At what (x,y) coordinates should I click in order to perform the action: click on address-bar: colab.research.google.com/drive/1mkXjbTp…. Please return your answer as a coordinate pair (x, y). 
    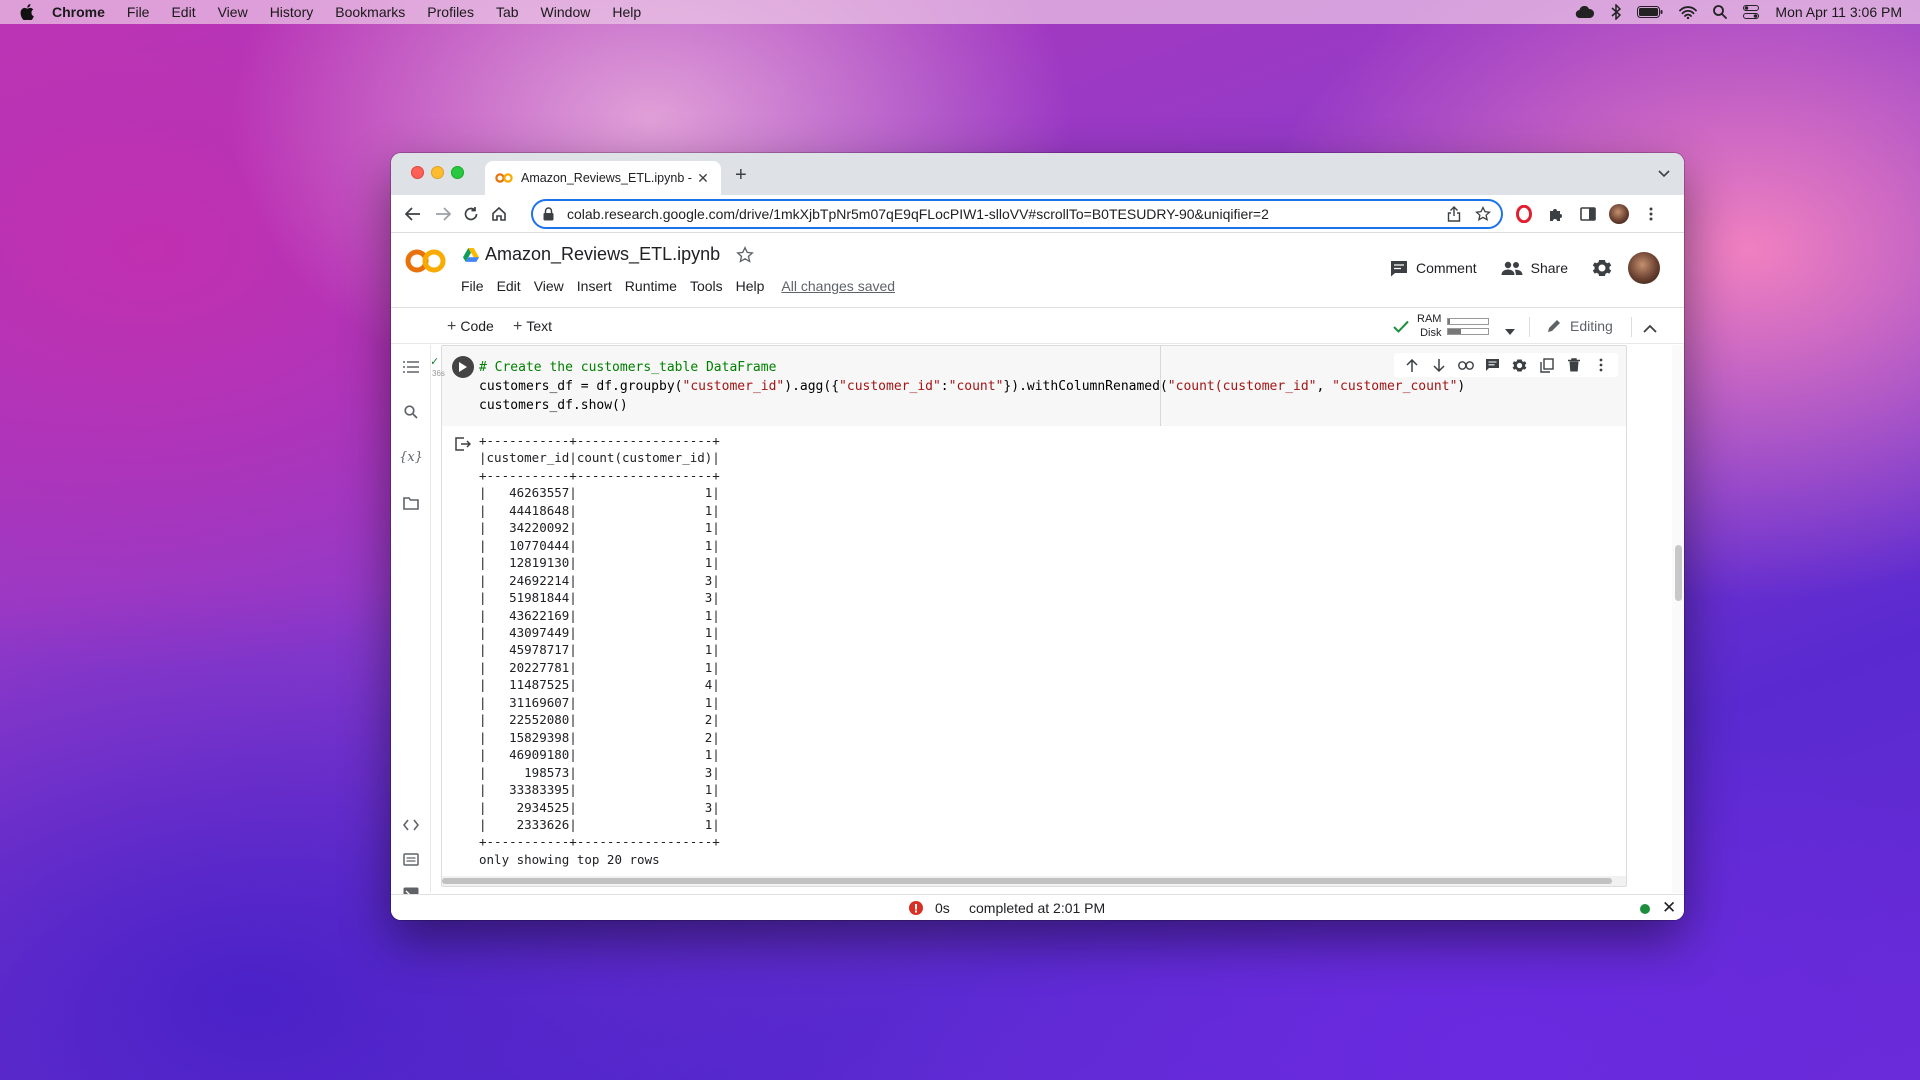
    Looking at the image, I should click on (1017, 214).